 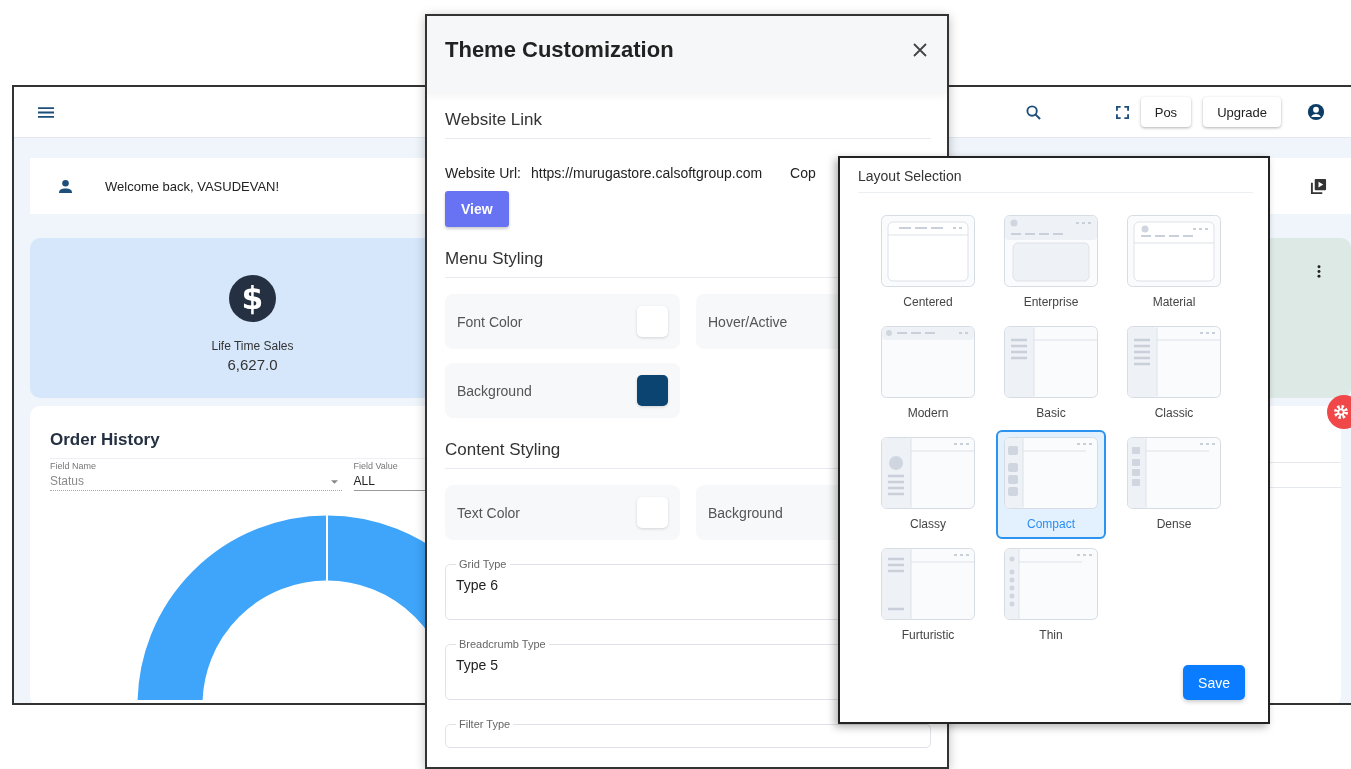 What do you see at coordinates (1242, 112) in the screenshot?
I see `upgrade-button: Upgrade` at bounding box center [1242, 112].